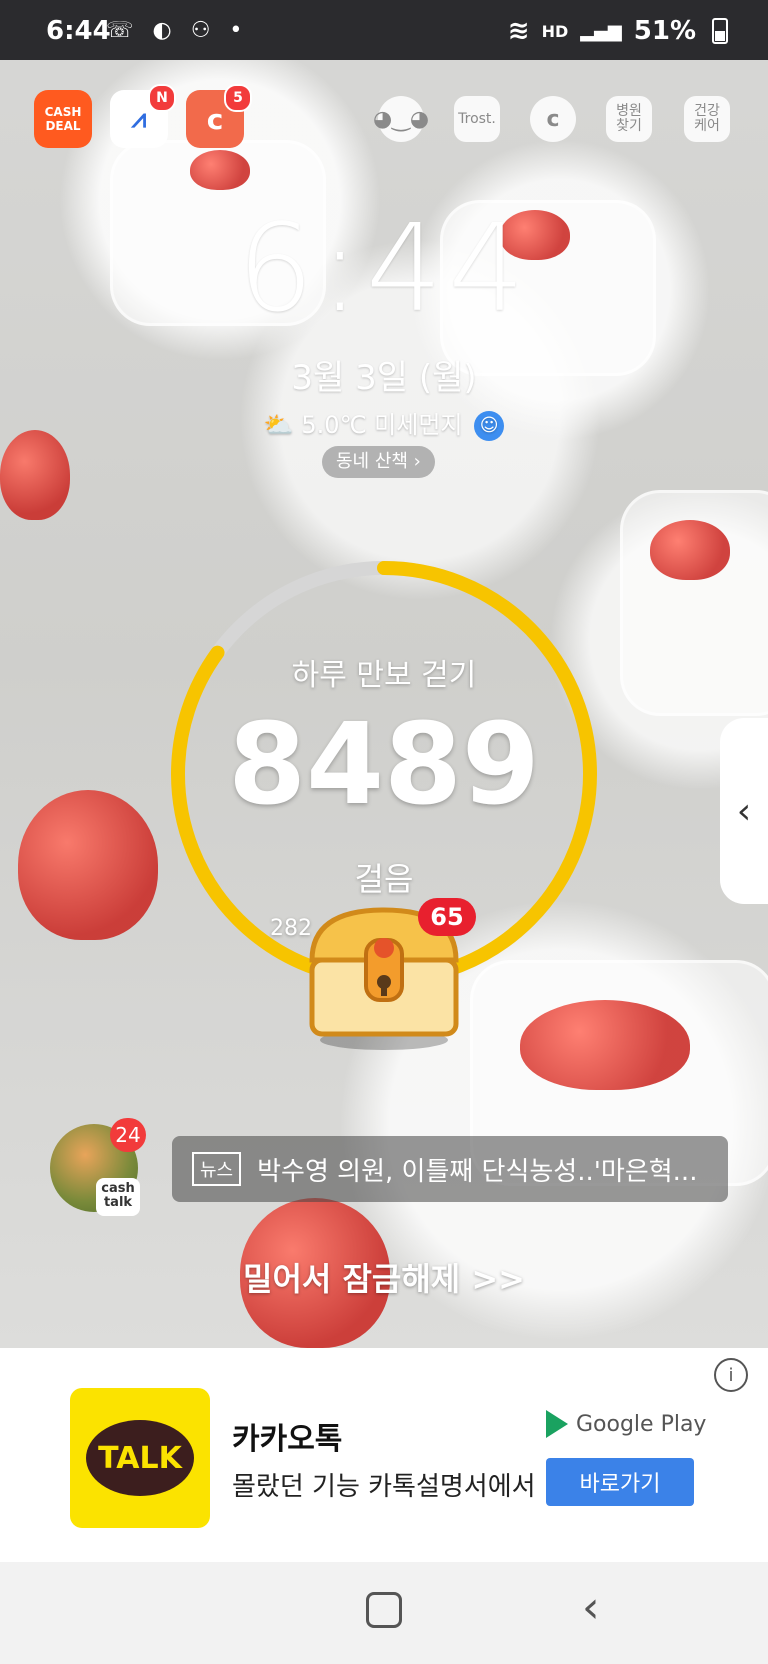  What do you see at coordinates (664, 31) in the screenshot?
I see `battery-percent: 51%` at bounding box center [664, 31].